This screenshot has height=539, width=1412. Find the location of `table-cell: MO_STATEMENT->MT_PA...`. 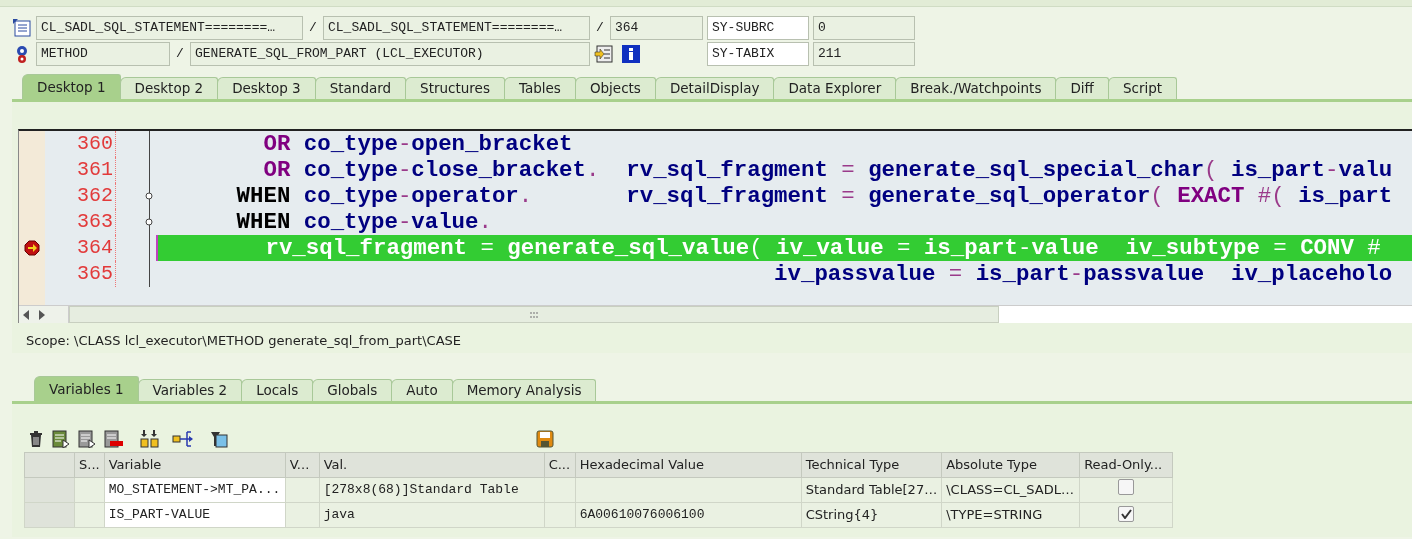

table-cell: MO_STATEMENT->MT_PA... is located at coordinates (195, 490).